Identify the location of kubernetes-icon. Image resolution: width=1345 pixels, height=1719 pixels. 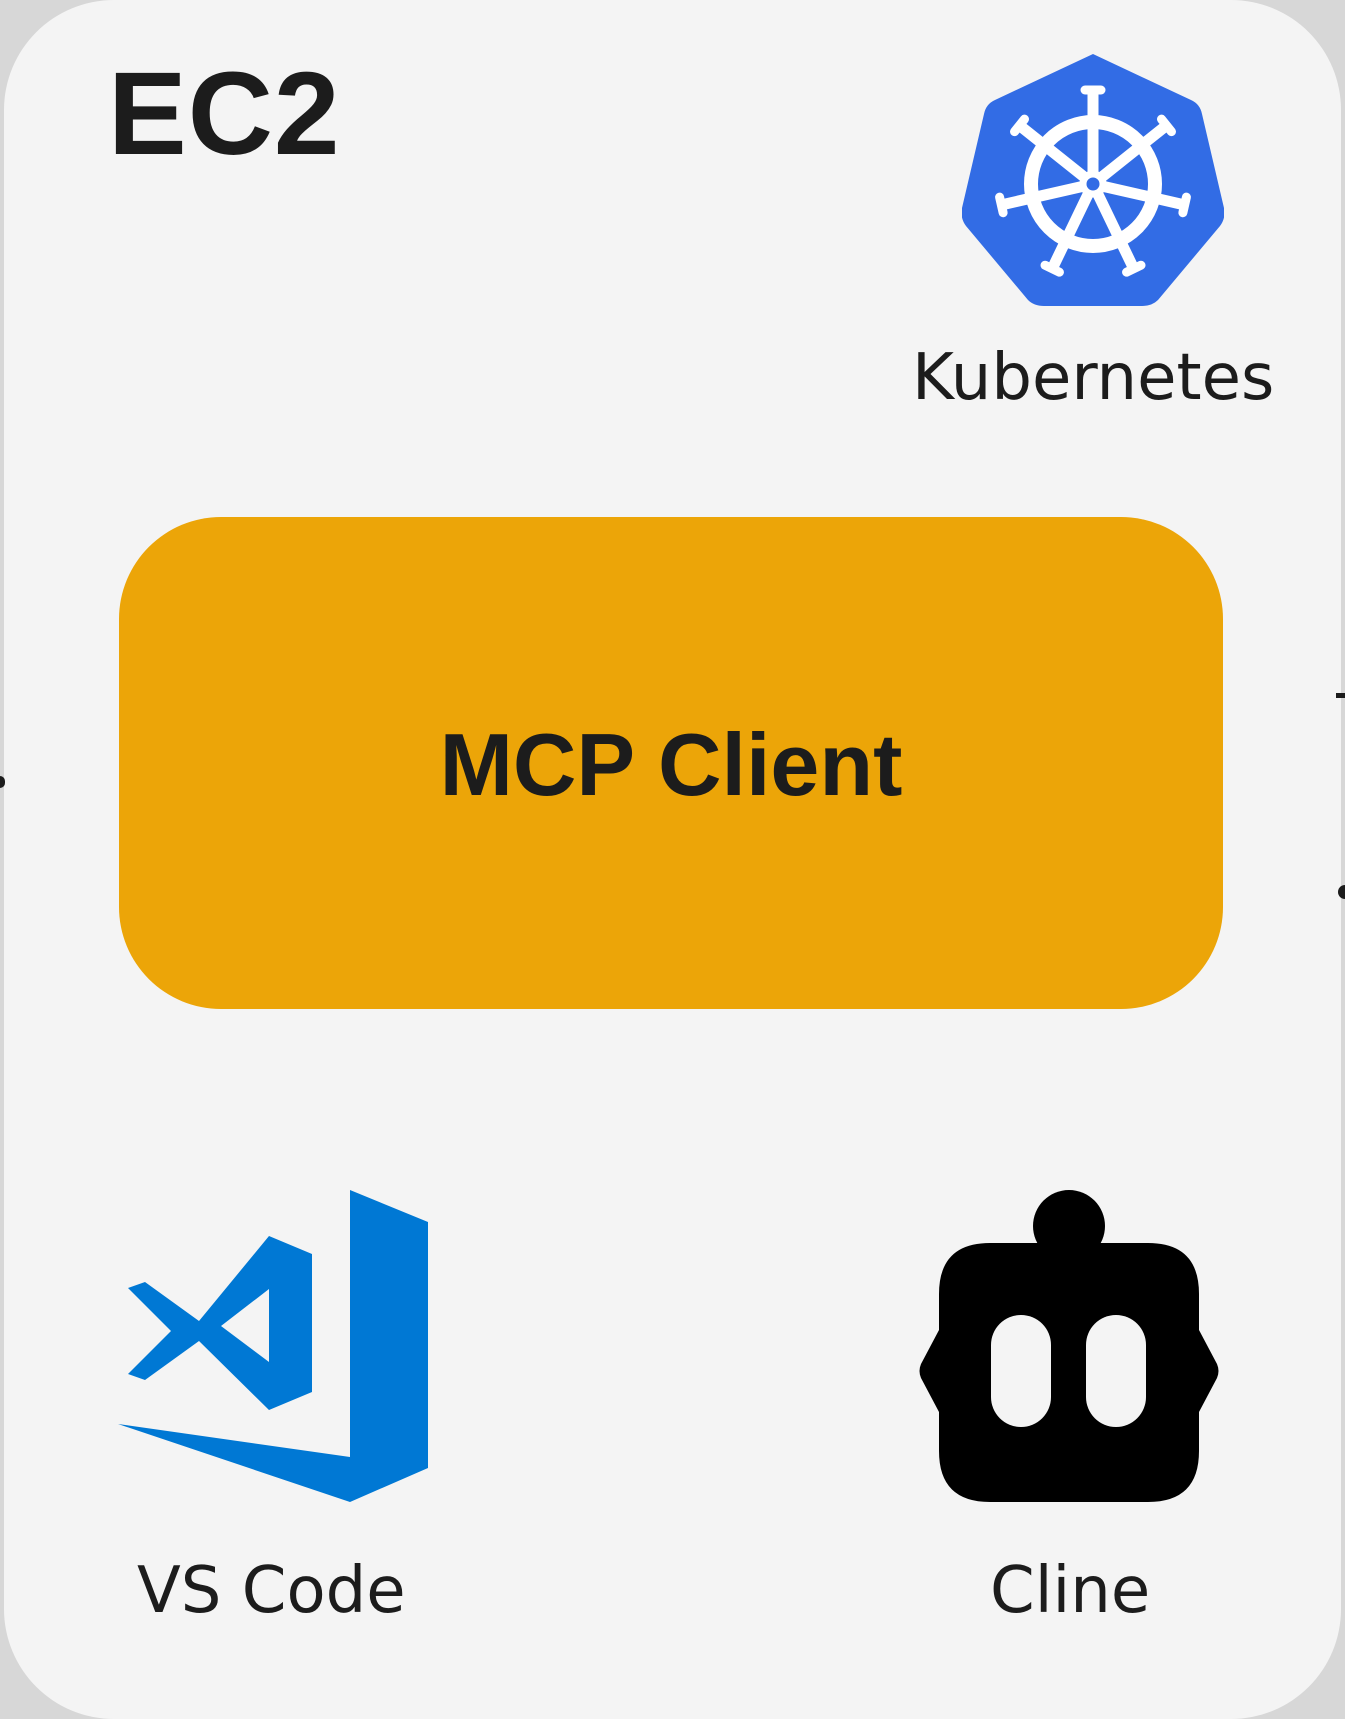
(1093, 180).